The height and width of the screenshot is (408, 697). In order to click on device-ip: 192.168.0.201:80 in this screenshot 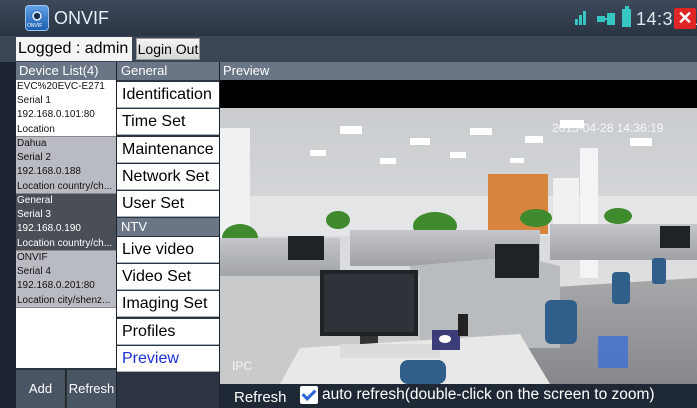, I will do `click(56, 286)`.